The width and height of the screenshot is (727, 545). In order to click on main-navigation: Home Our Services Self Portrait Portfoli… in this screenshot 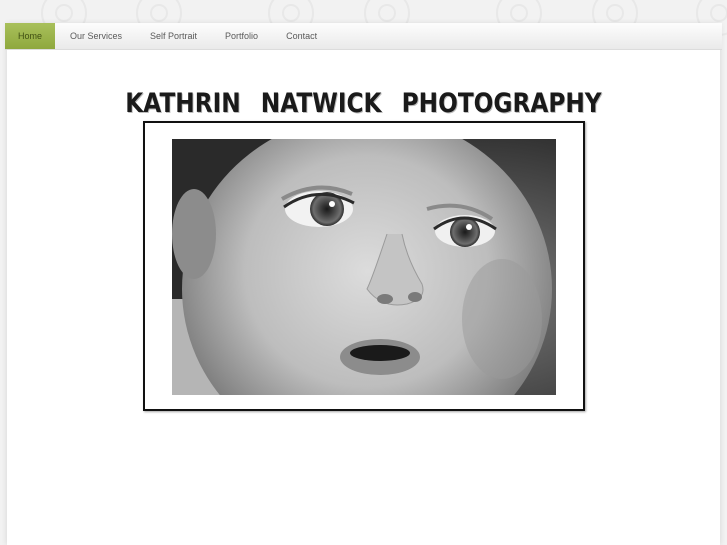, I will do `click(363, 36)`.